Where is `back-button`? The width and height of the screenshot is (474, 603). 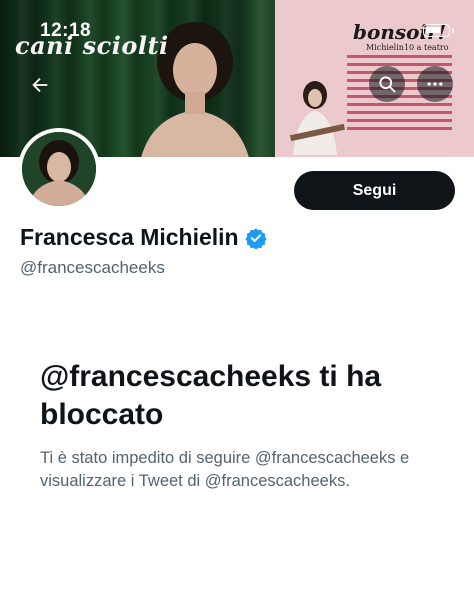 back-button is located at coordinates (40, 85).